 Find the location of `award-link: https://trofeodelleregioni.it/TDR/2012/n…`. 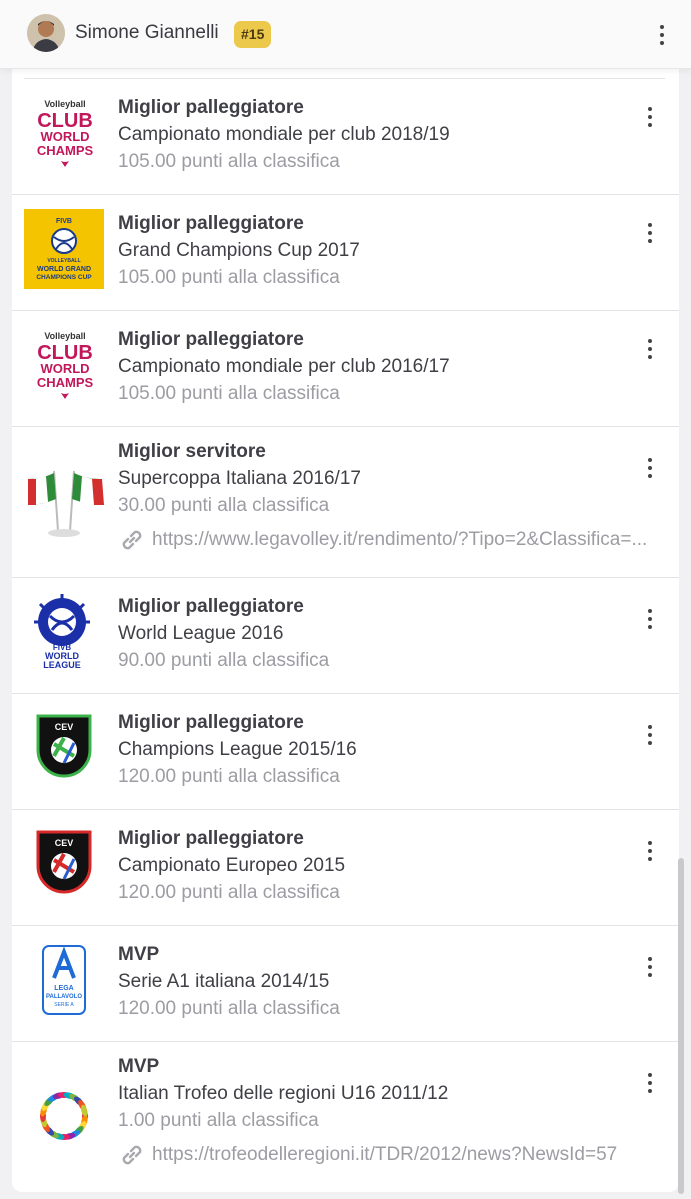

award-link: https://trofeodelleregioni.it/TDR/2012/n… is located at coordinates (396, 1155).